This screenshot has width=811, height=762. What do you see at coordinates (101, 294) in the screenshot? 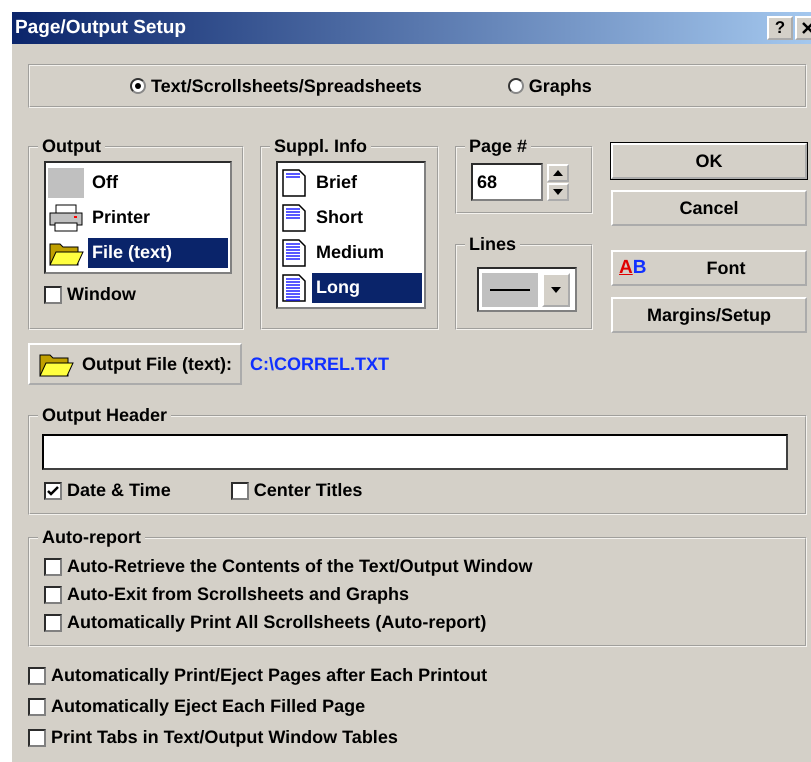
I see `checkbox-label: Window` at bounding box center [101, 294].